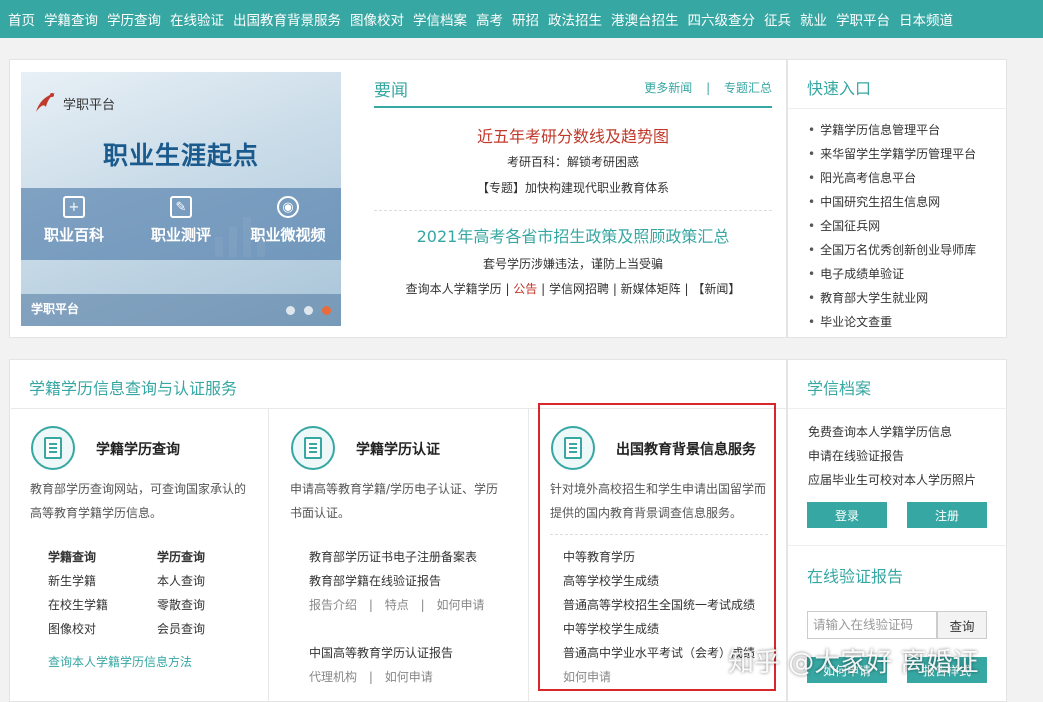 Image resolution: width=1043 pixels, height=702 pixels. Describe the element at coordinates (813, 19) in the screenshot. I see `nav-employment: 就业` at that location.